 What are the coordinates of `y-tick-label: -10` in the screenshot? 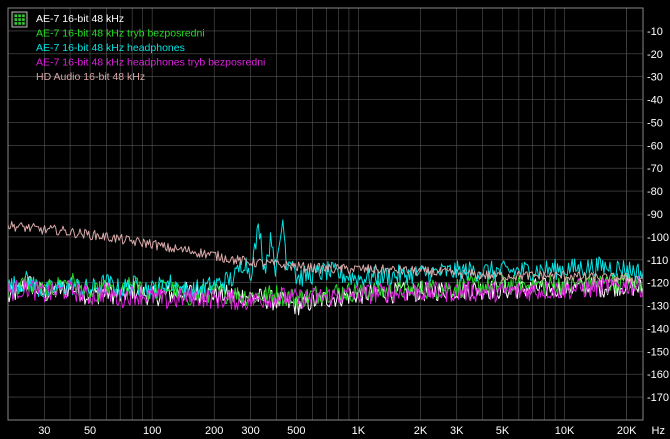 It's located at (655, 32).